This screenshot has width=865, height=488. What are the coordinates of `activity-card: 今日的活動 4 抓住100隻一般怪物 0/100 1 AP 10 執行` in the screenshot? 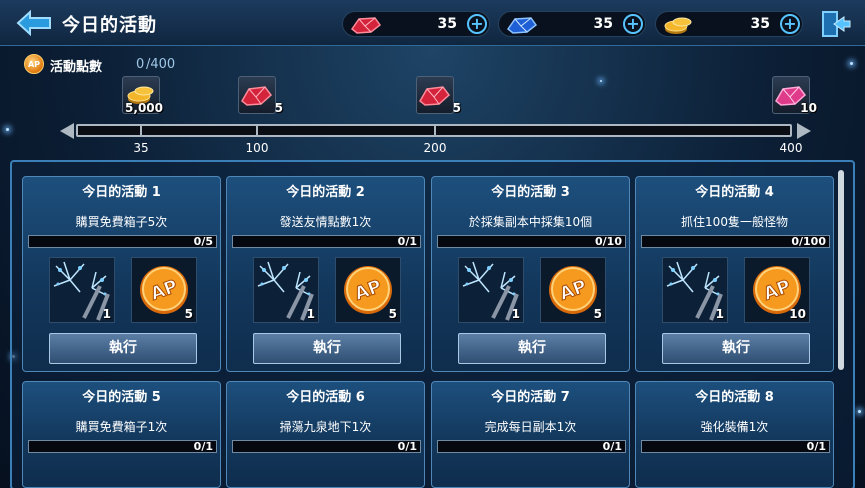 It's located at (734, 274).